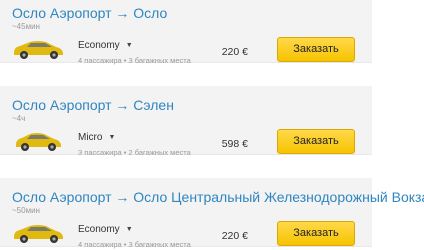  I want to click on price: 598 €, so click(234, 144).